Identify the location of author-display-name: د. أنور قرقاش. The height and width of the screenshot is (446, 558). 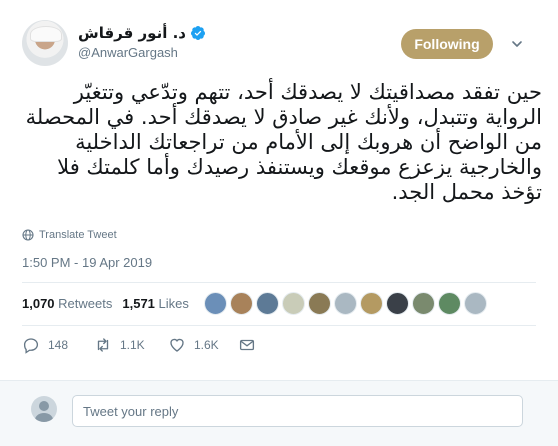
(132, 33).